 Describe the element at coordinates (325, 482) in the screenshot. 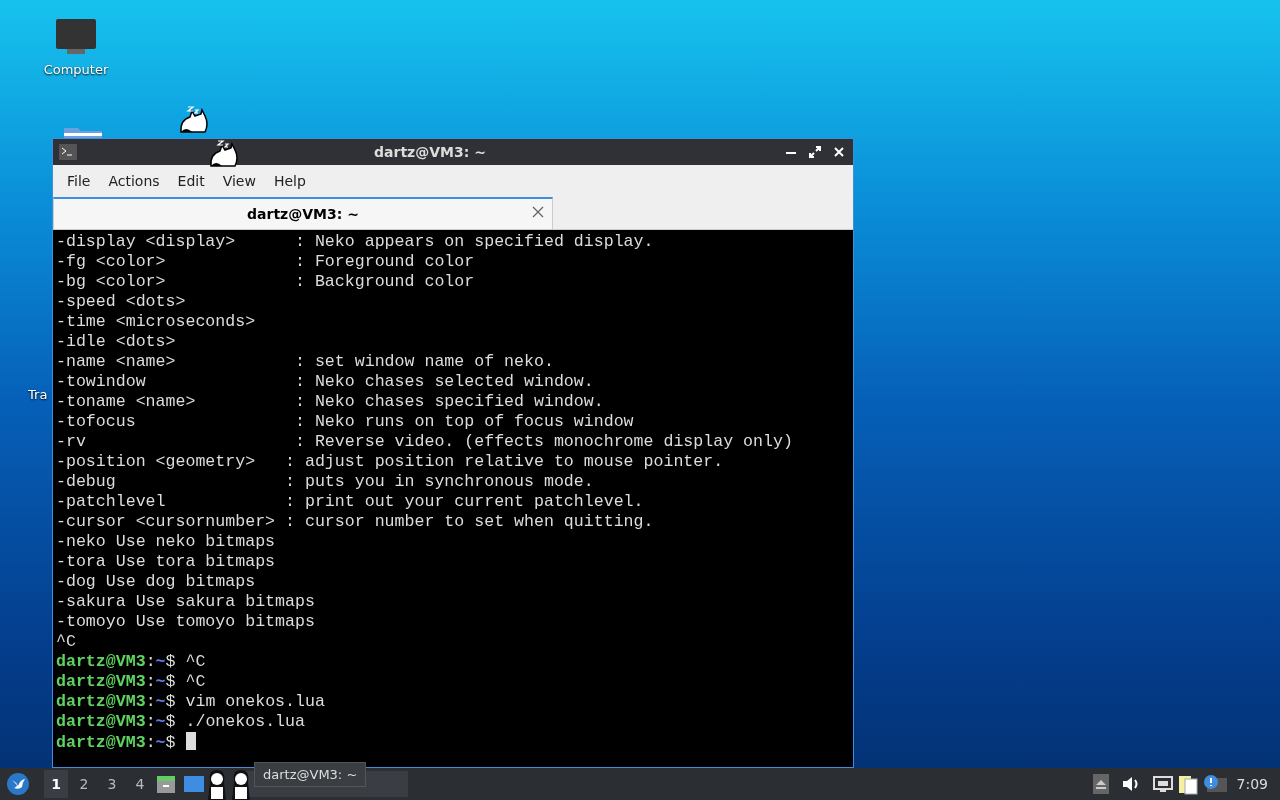

I see `terminal-line: -debug : puts you in synchronous mode.` at that location.